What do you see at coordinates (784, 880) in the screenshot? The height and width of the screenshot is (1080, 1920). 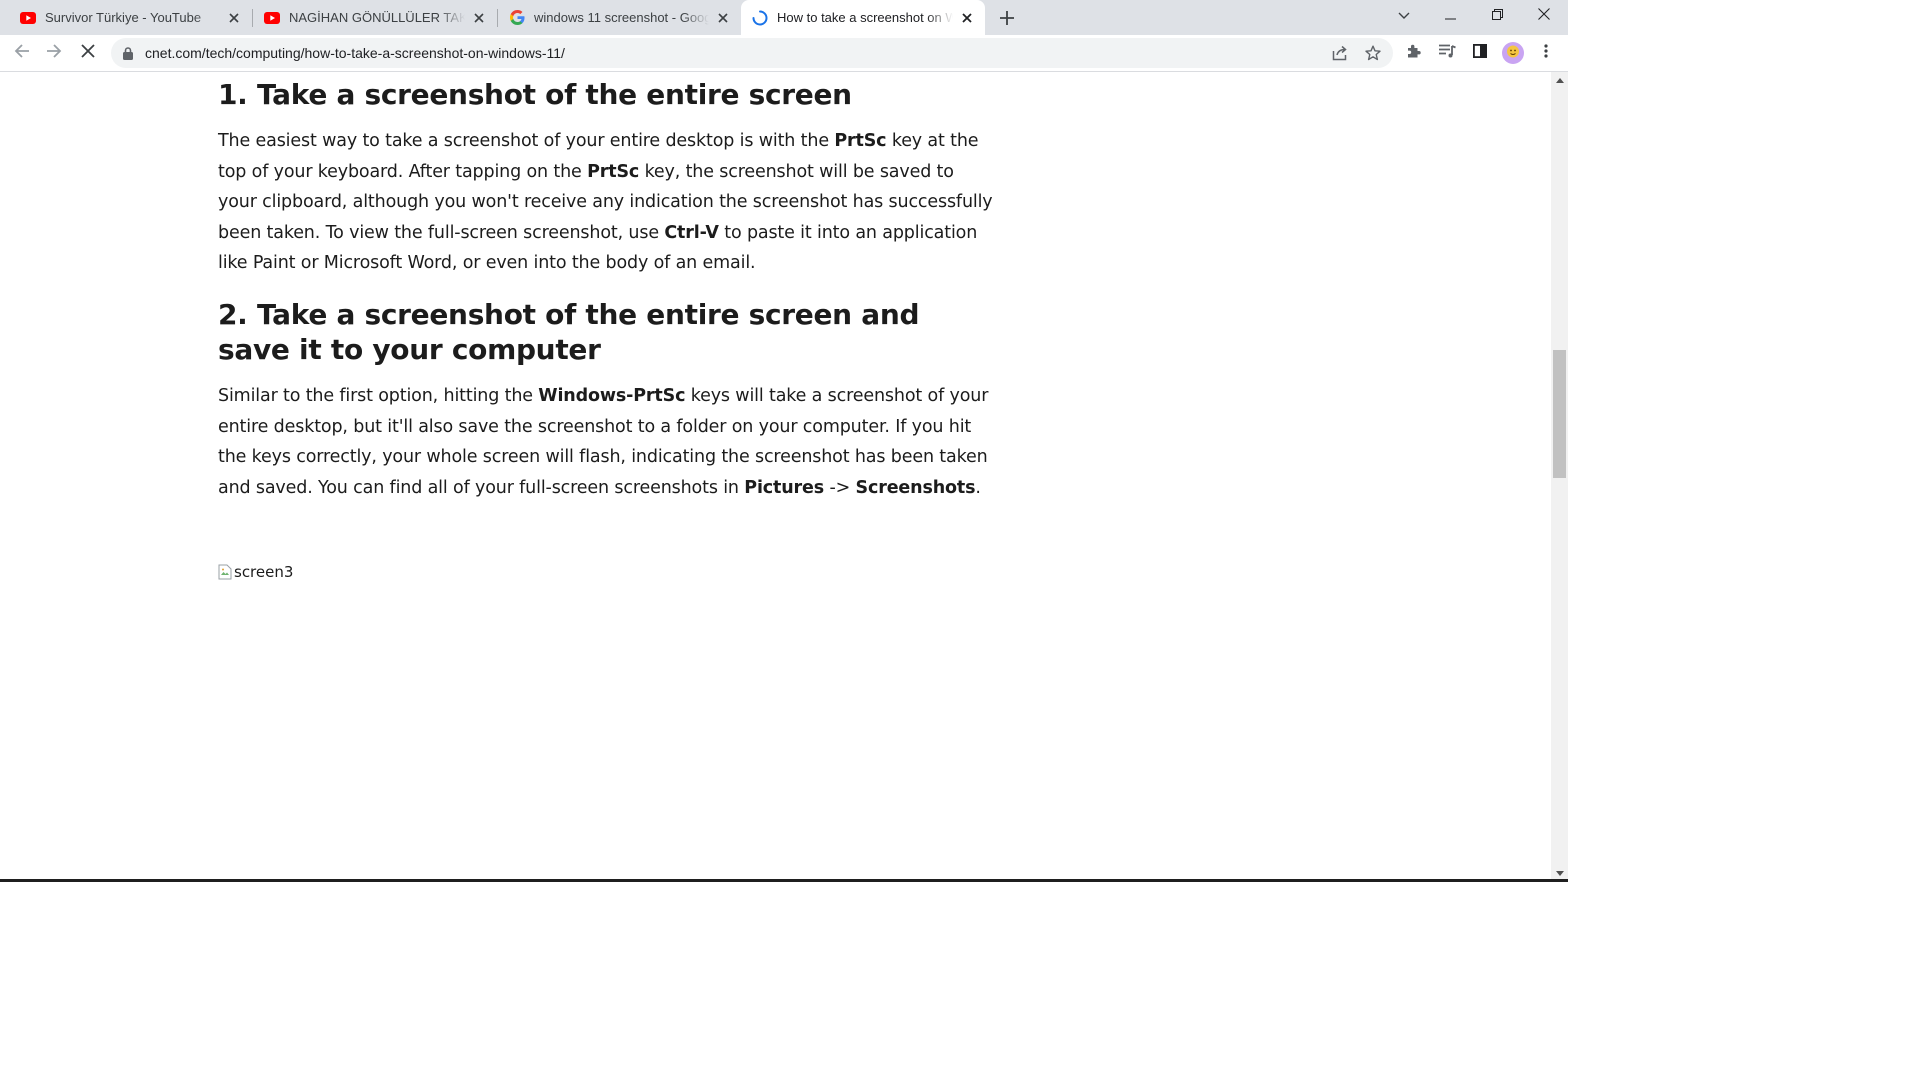 I see `window-bottom-edge` at bounding box center [784, 880].